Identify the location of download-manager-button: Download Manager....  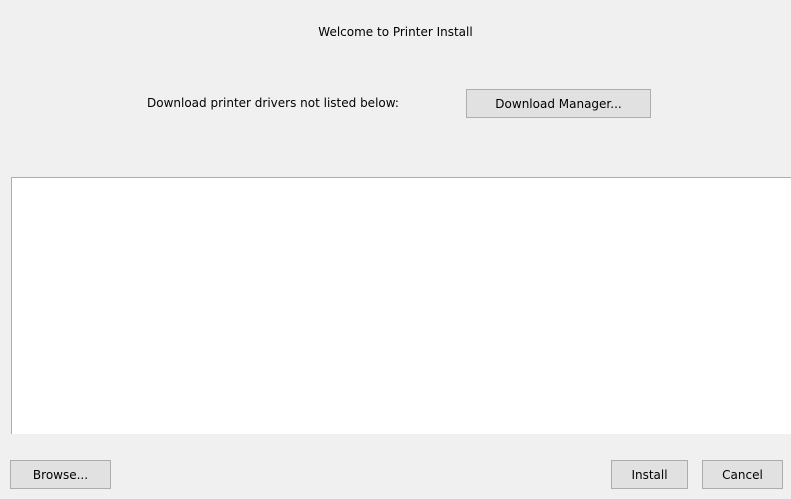
(558, 103).